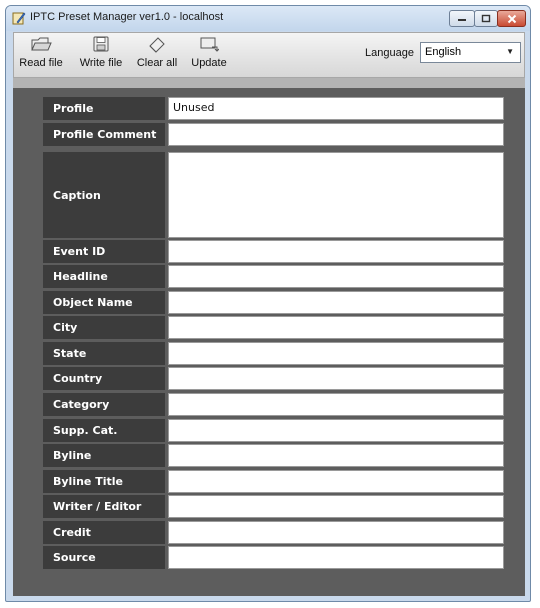  I want to click on field-label-profile: Profile, so click(104, 108).